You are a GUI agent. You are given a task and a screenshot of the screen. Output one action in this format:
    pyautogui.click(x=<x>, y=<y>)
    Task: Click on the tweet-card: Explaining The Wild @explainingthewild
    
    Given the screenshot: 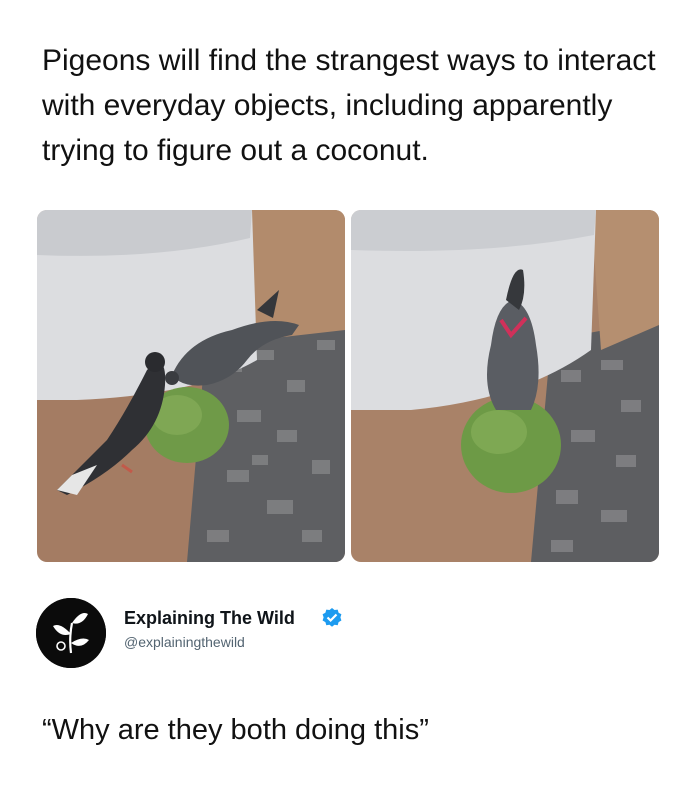 What is the action you would take?
    pyautogui.click(x=235, y=633)
    